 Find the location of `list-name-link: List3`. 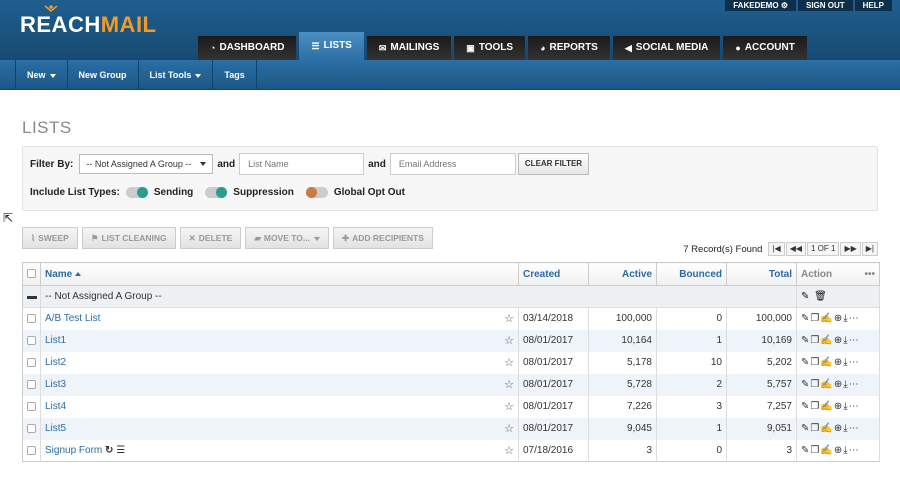

list-name-link: List3 is located at coordinates (55, 384).